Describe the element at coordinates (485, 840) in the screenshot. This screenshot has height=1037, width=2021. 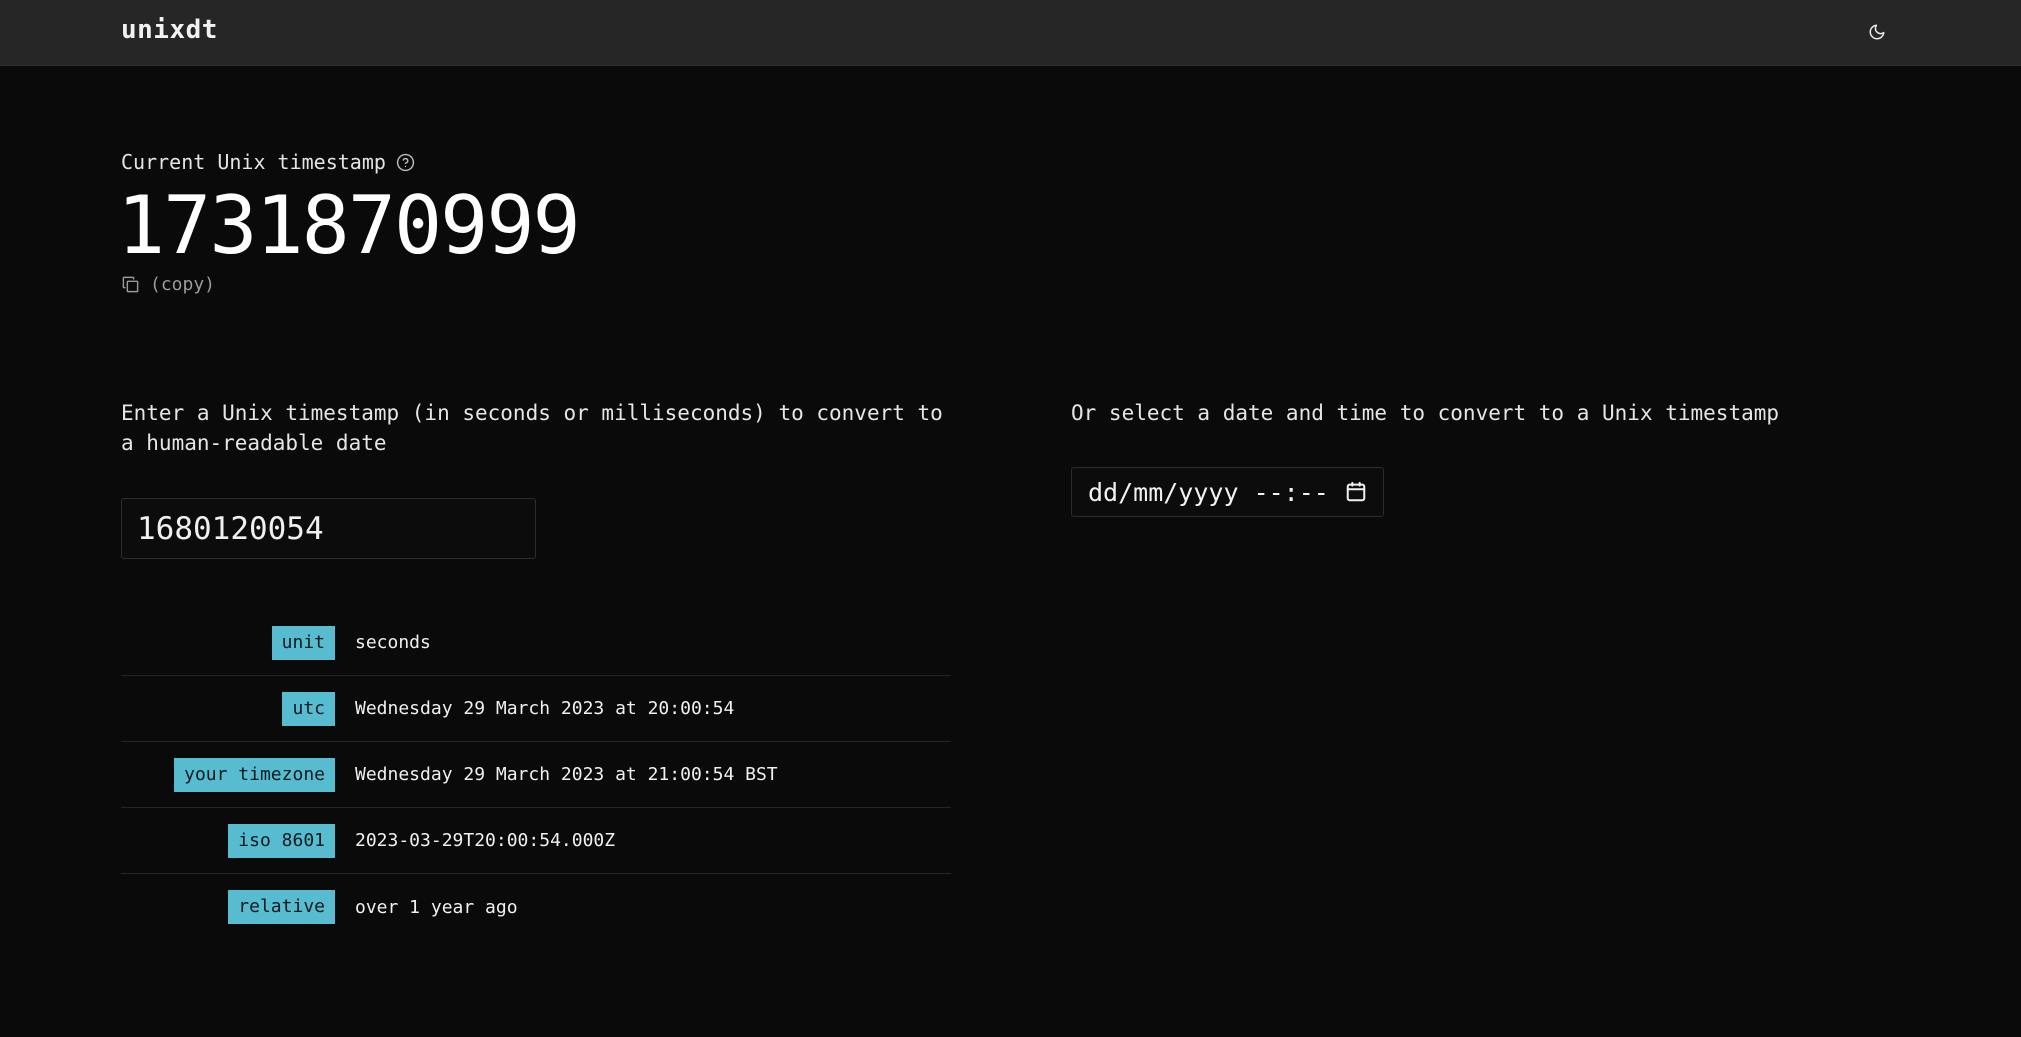
I see `iso-value: 2023-03-29T20:00:54.000Z` at that location.